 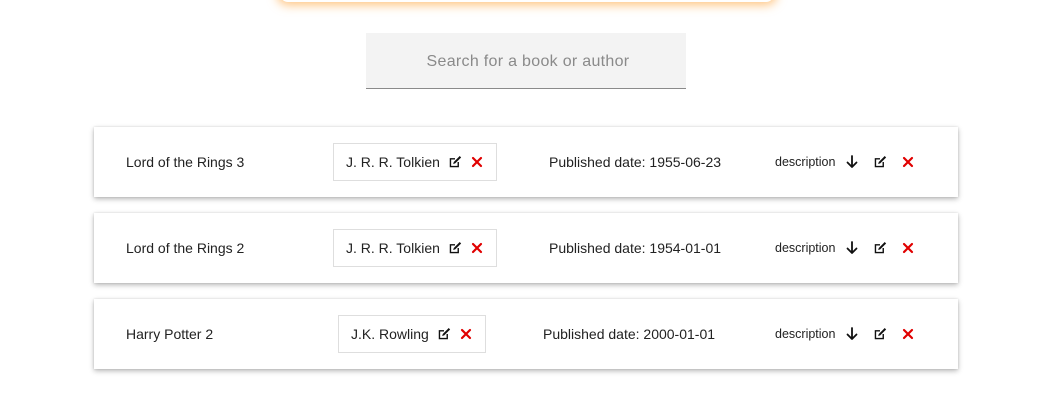 I want to click on book-title: Harry Potter 2, so click(x=170, y=334).